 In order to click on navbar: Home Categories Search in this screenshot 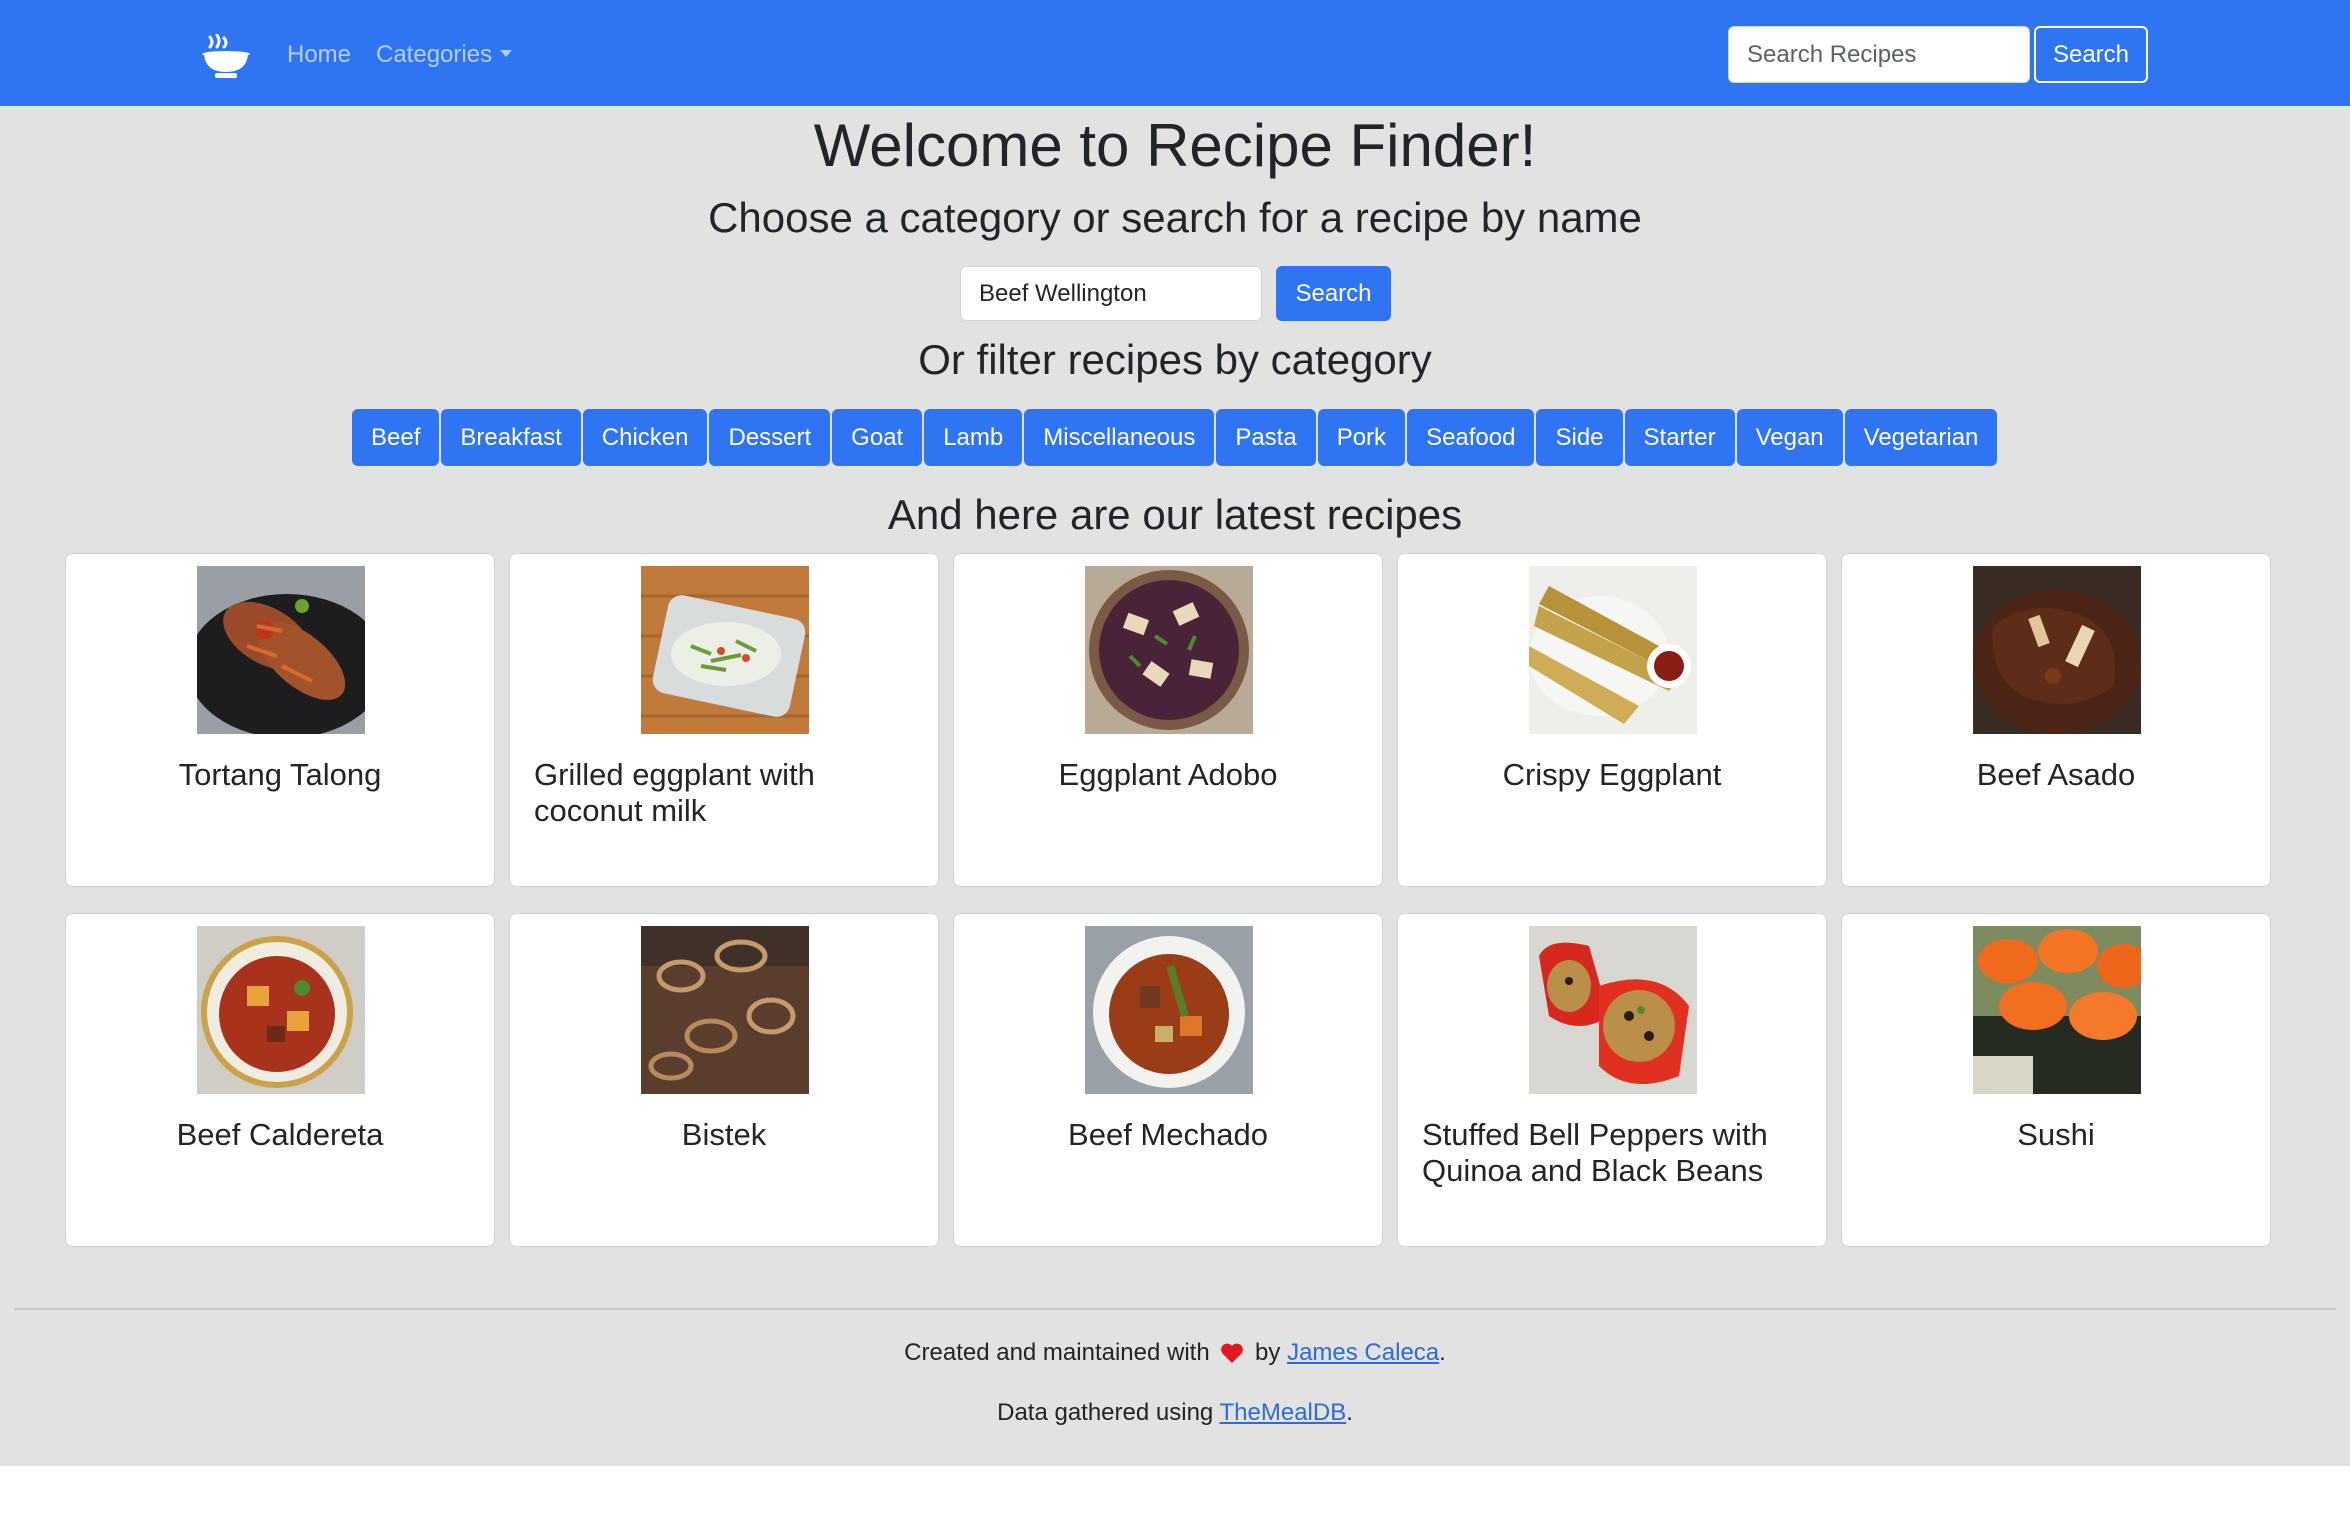, I will do `click(1175, 53)`.